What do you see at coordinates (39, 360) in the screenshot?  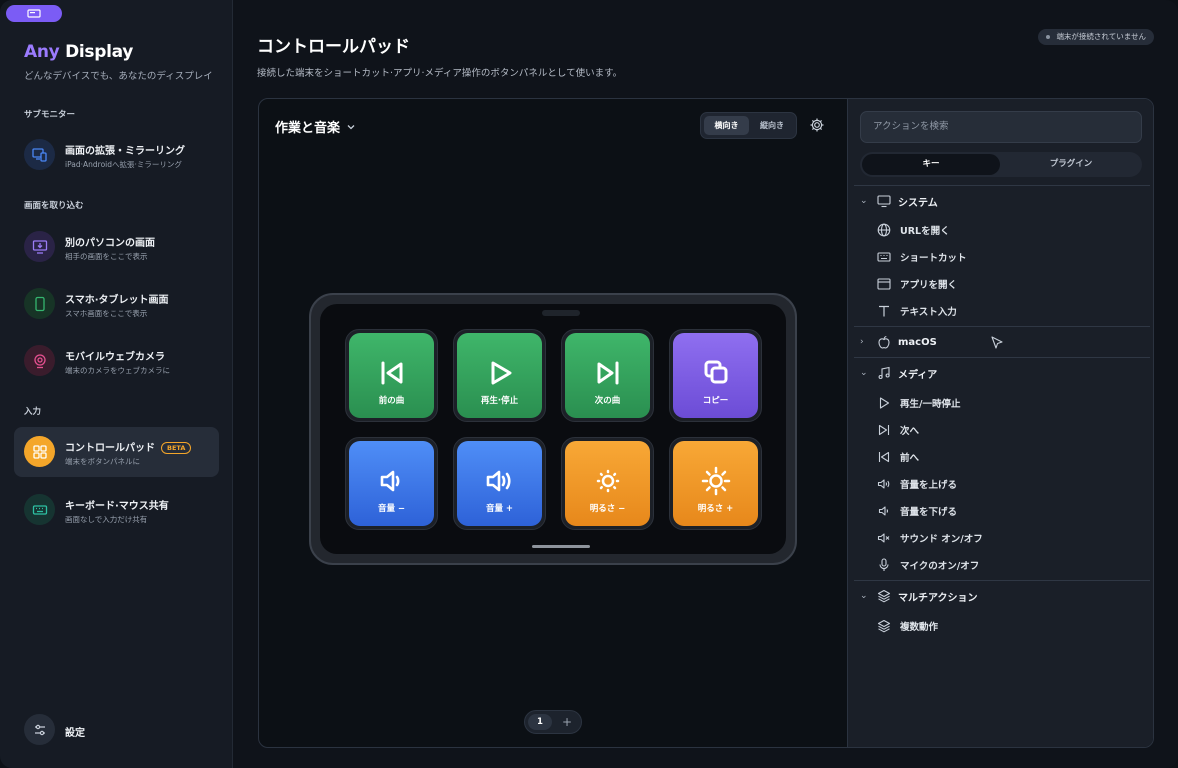 I see `webcam-icon` at bounding box center [39, 360].